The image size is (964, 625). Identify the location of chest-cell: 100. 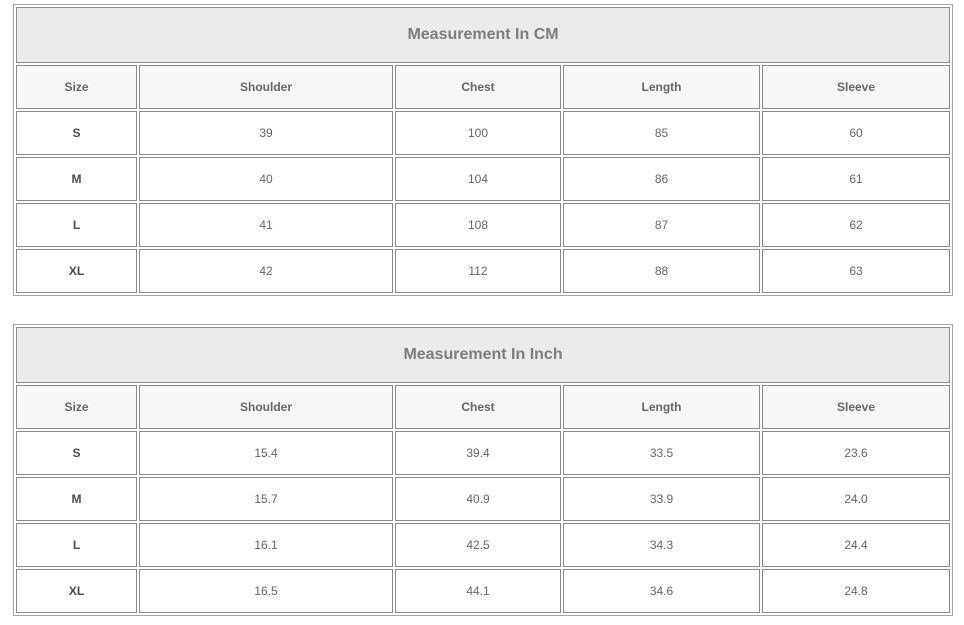
(478, 133).